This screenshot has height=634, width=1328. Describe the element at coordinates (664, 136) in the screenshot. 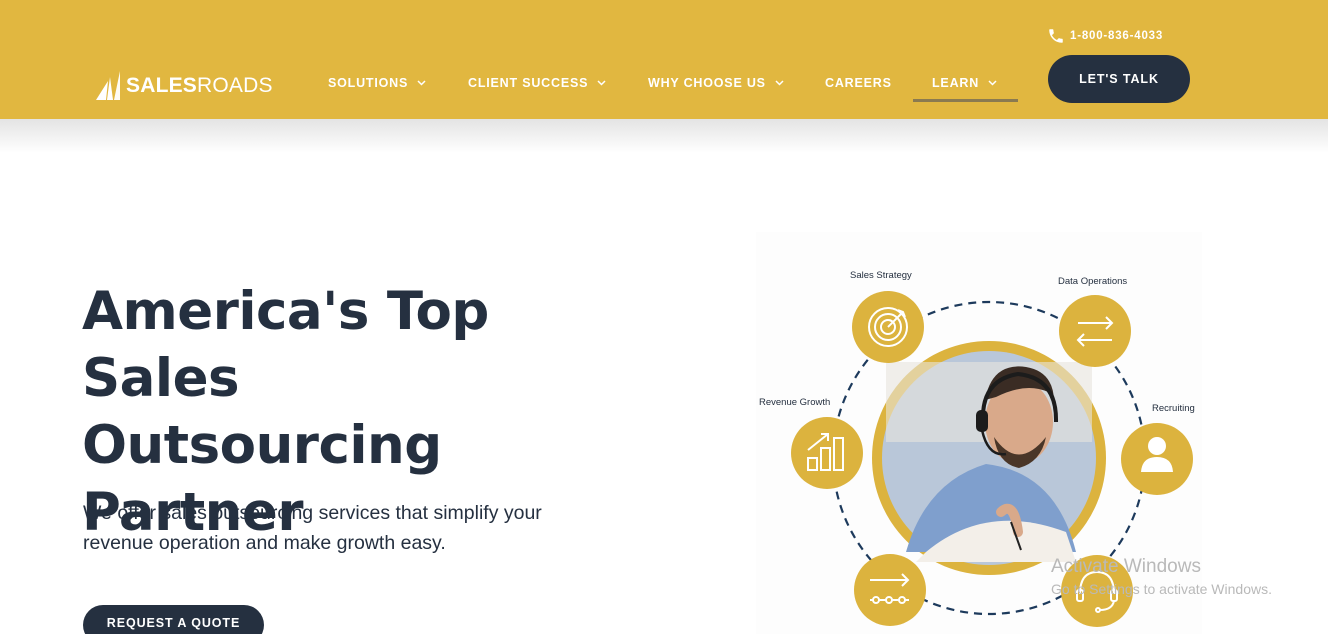

I see `header-shadow` at that location.